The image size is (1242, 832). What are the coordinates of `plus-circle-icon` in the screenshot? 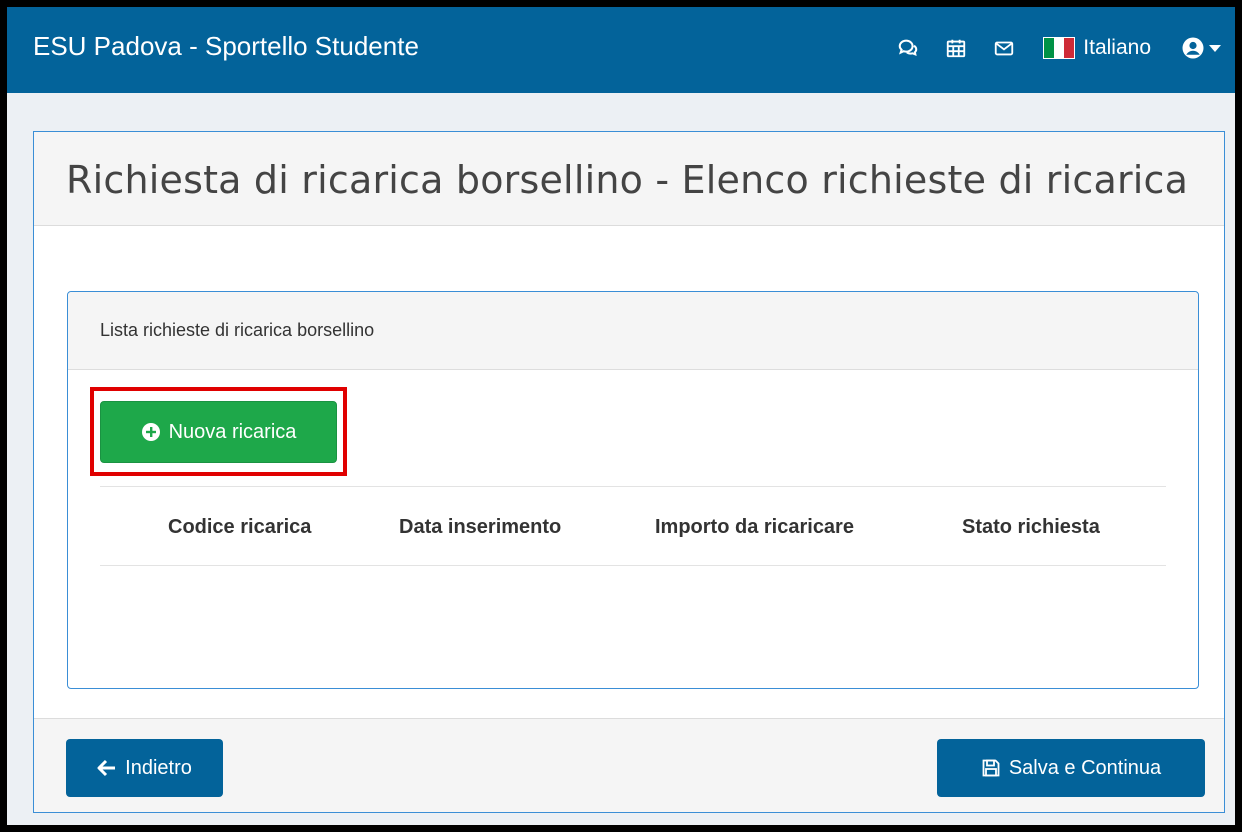 It's located at (150, 432).